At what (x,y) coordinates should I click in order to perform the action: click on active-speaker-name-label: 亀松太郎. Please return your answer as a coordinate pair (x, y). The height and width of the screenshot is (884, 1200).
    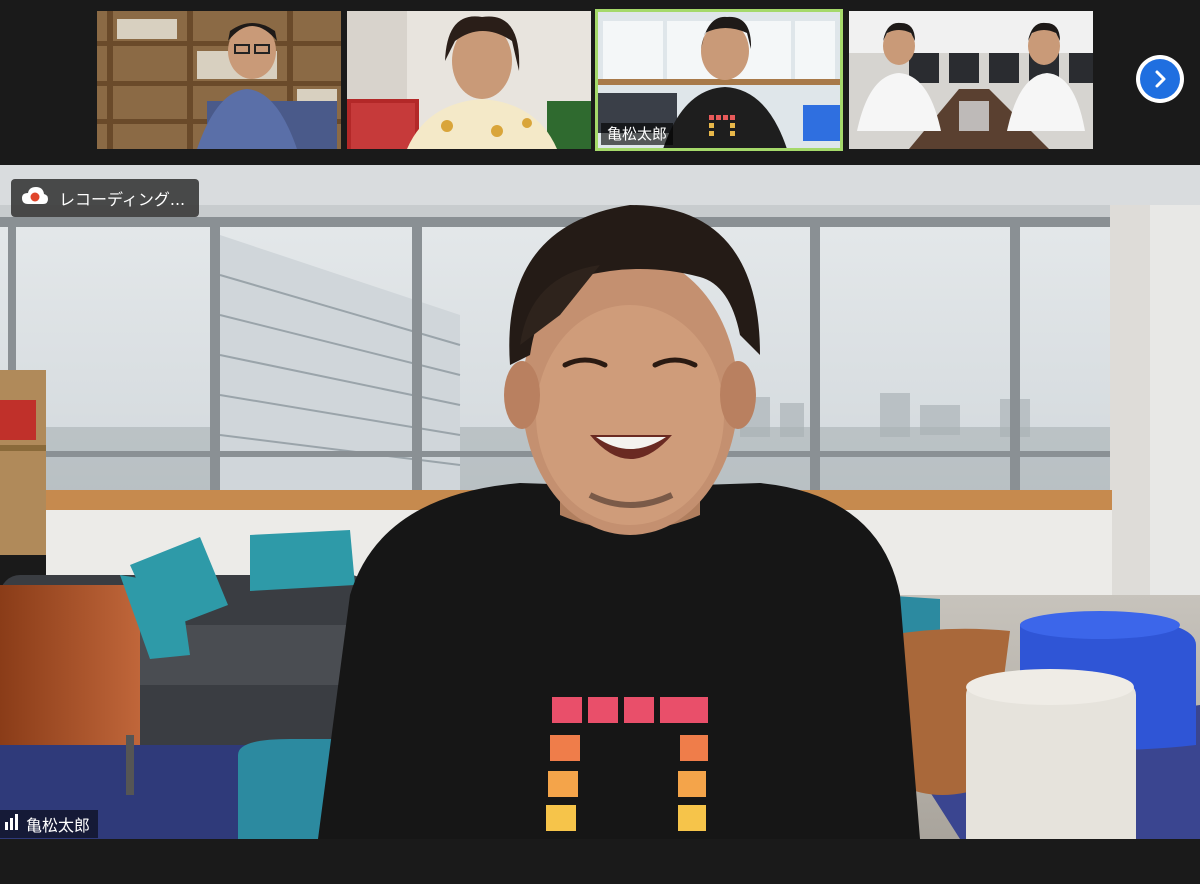
    Looking at the image, I should click on (49, 824).